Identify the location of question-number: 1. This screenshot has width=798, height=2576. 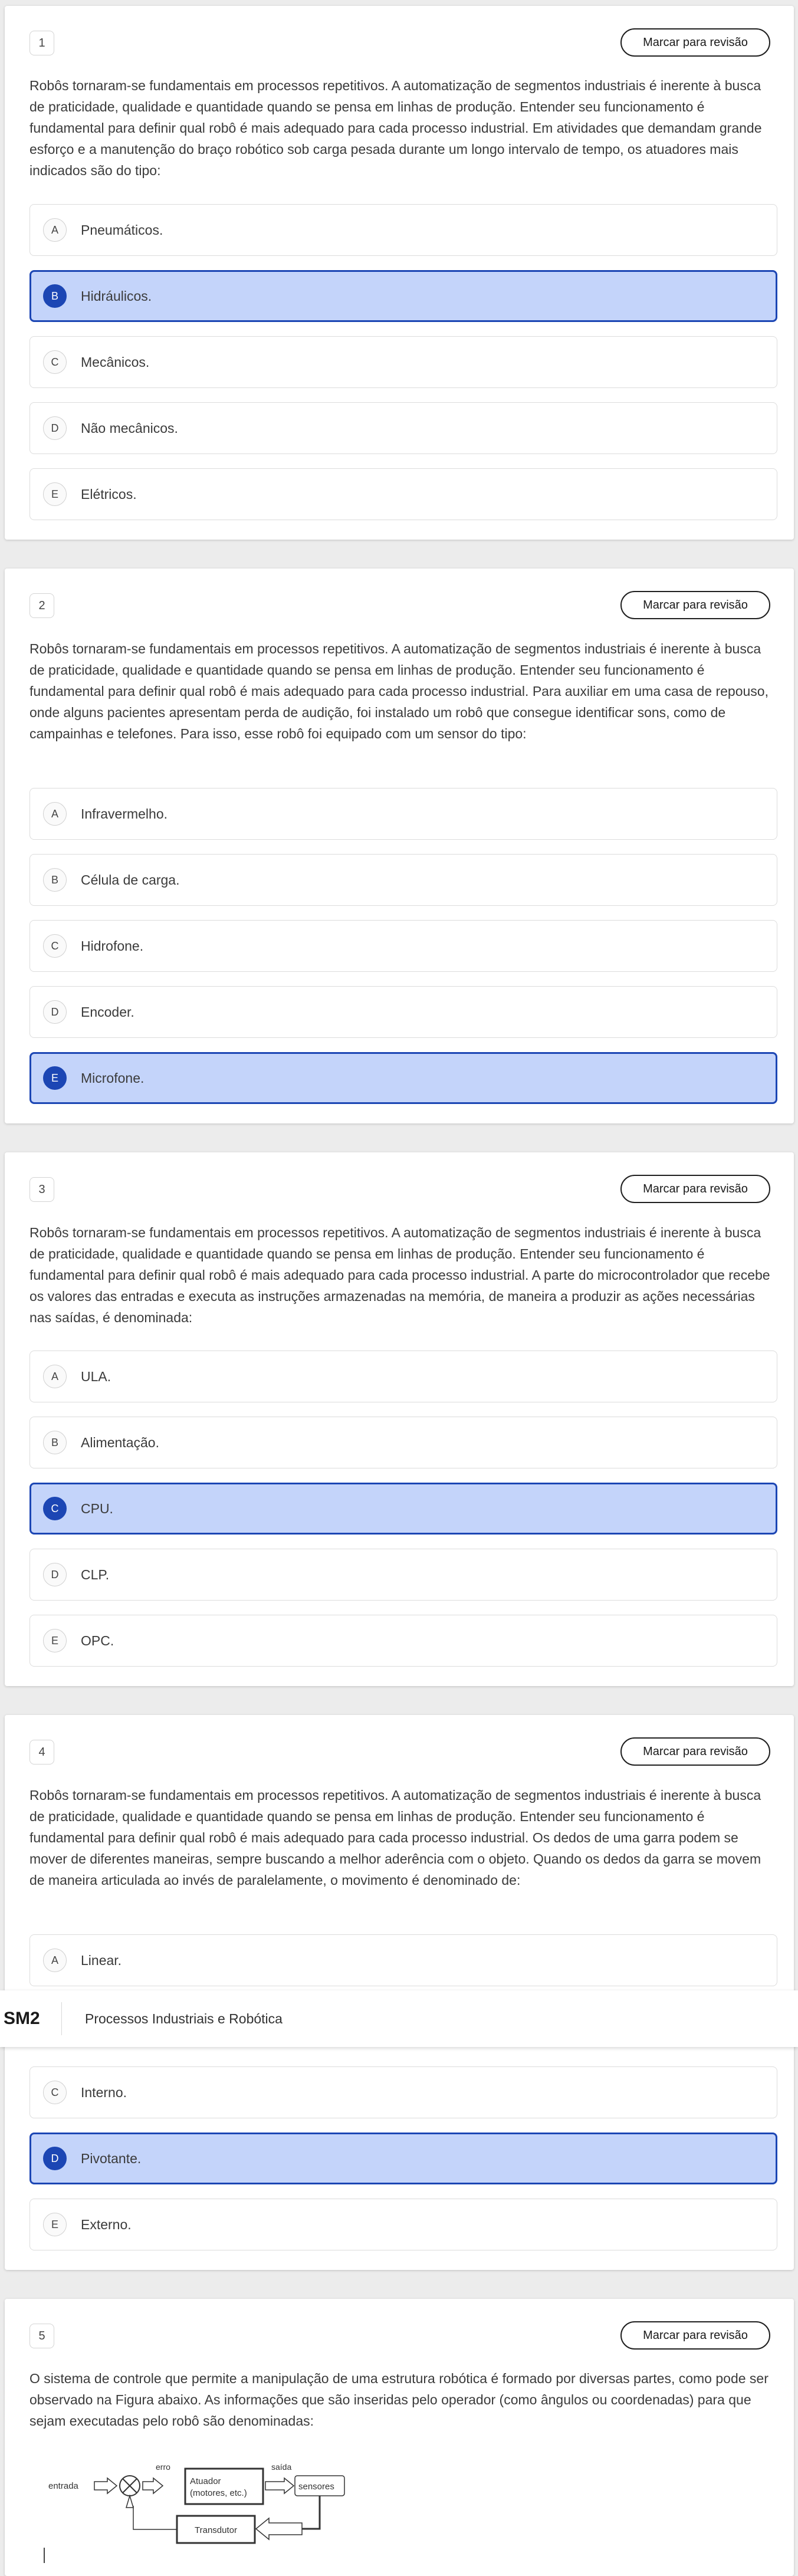
(42, 43).